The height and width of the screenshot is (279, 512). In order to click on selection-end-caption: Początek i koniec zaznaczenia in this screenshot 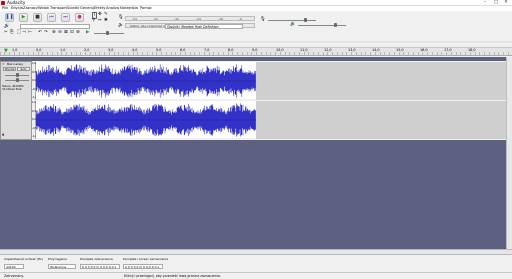, I will do `click(146, 259)`.